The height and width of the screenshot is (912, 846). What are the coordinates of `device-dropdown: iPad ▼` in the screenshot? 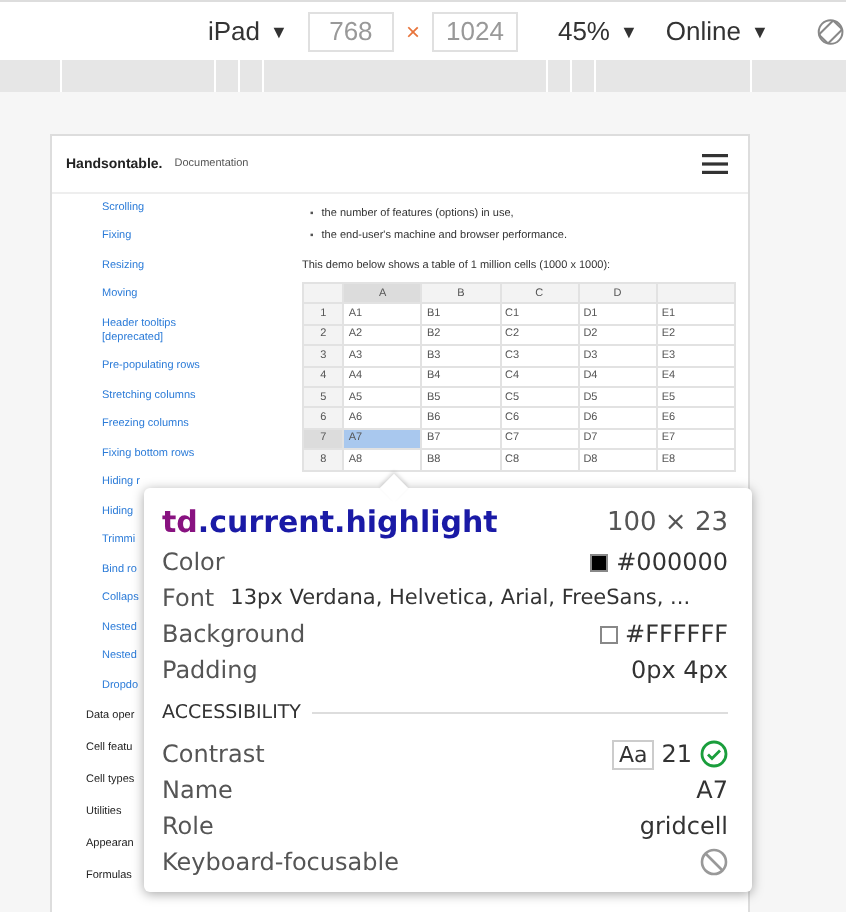 It's located at (248, 31).